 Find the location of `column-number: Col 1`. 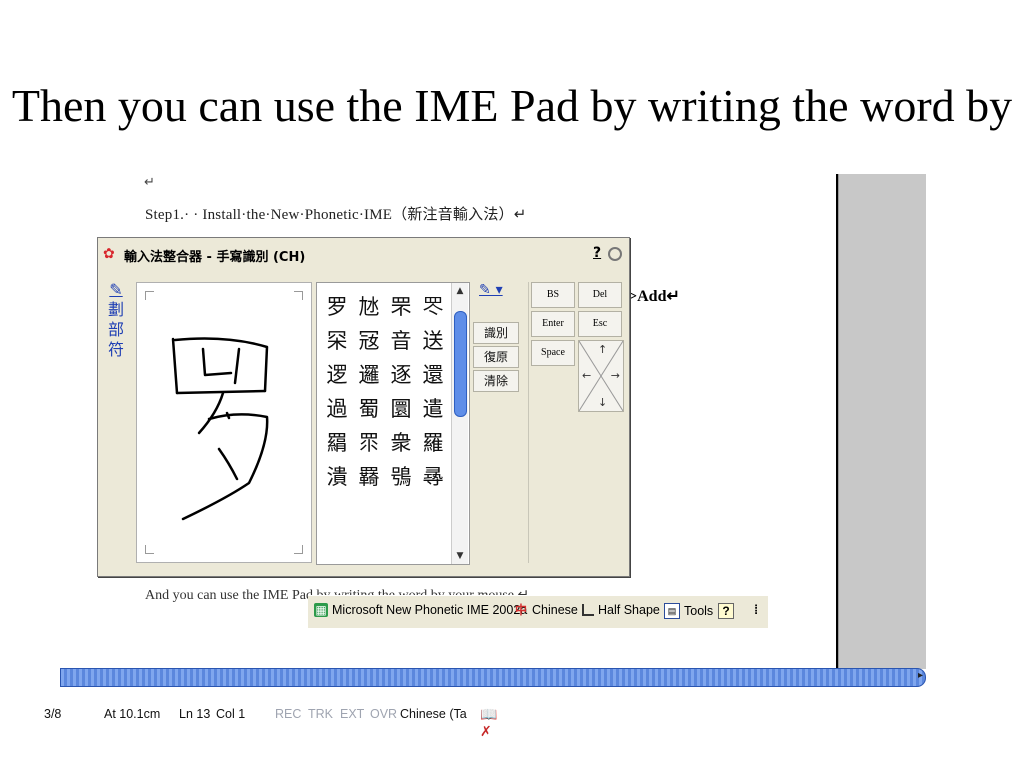

column-number: Col 1 is located at coordinates (231, 714).